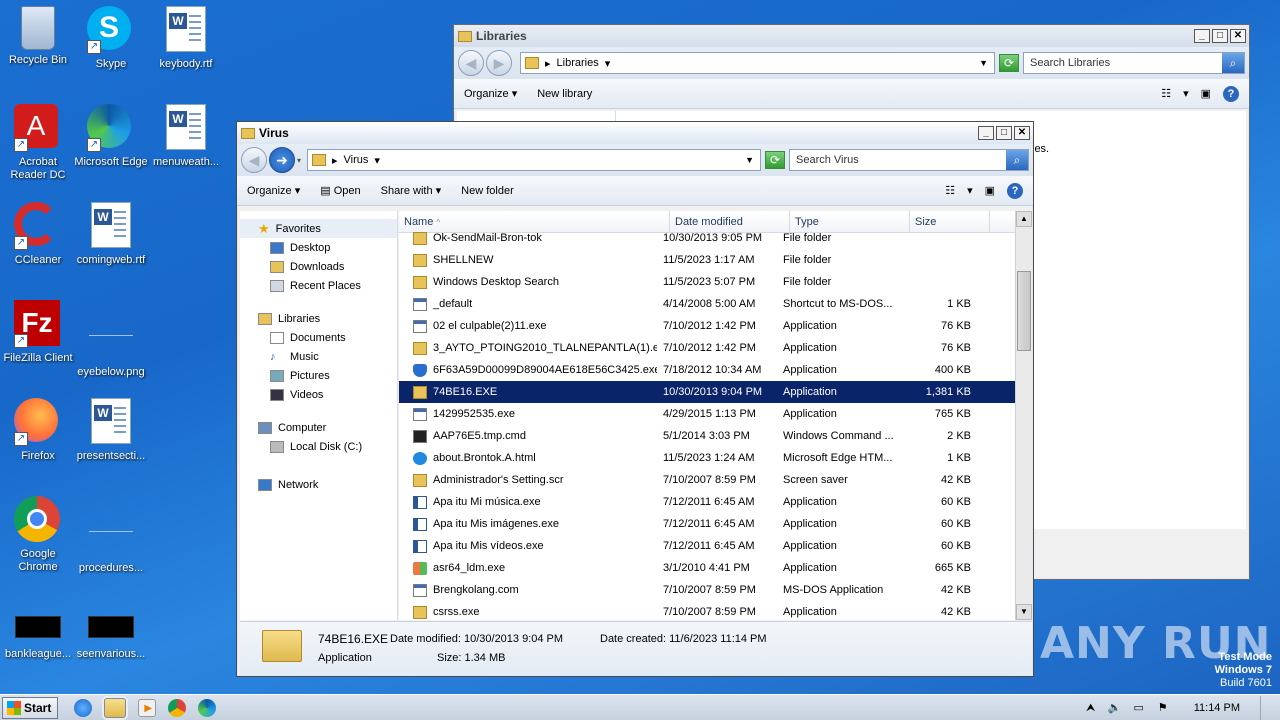  What do you see at coordinates (411, 190) in the screenshot?
I see `share-with-button: Share with ▾` at bounding box center [411, 190].